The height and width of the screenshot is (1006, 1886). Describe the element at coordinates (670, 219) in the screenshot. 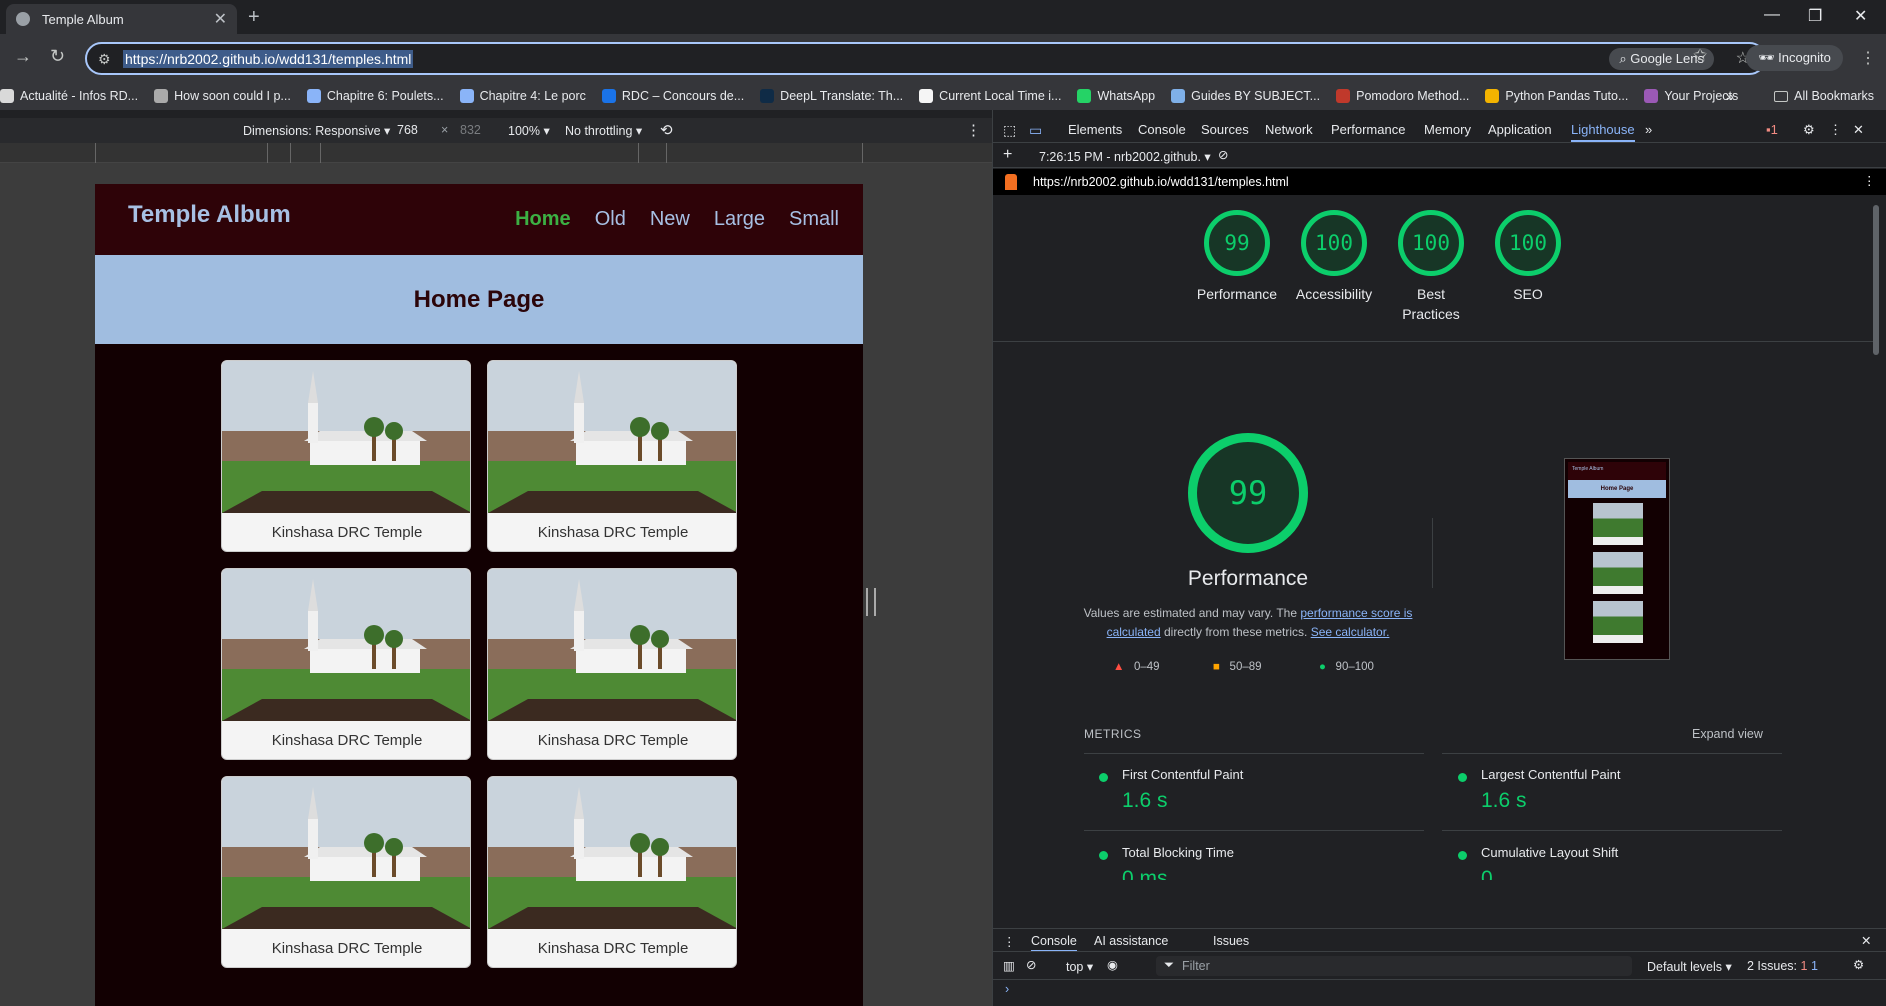

I see `nav-new: New` at that location.